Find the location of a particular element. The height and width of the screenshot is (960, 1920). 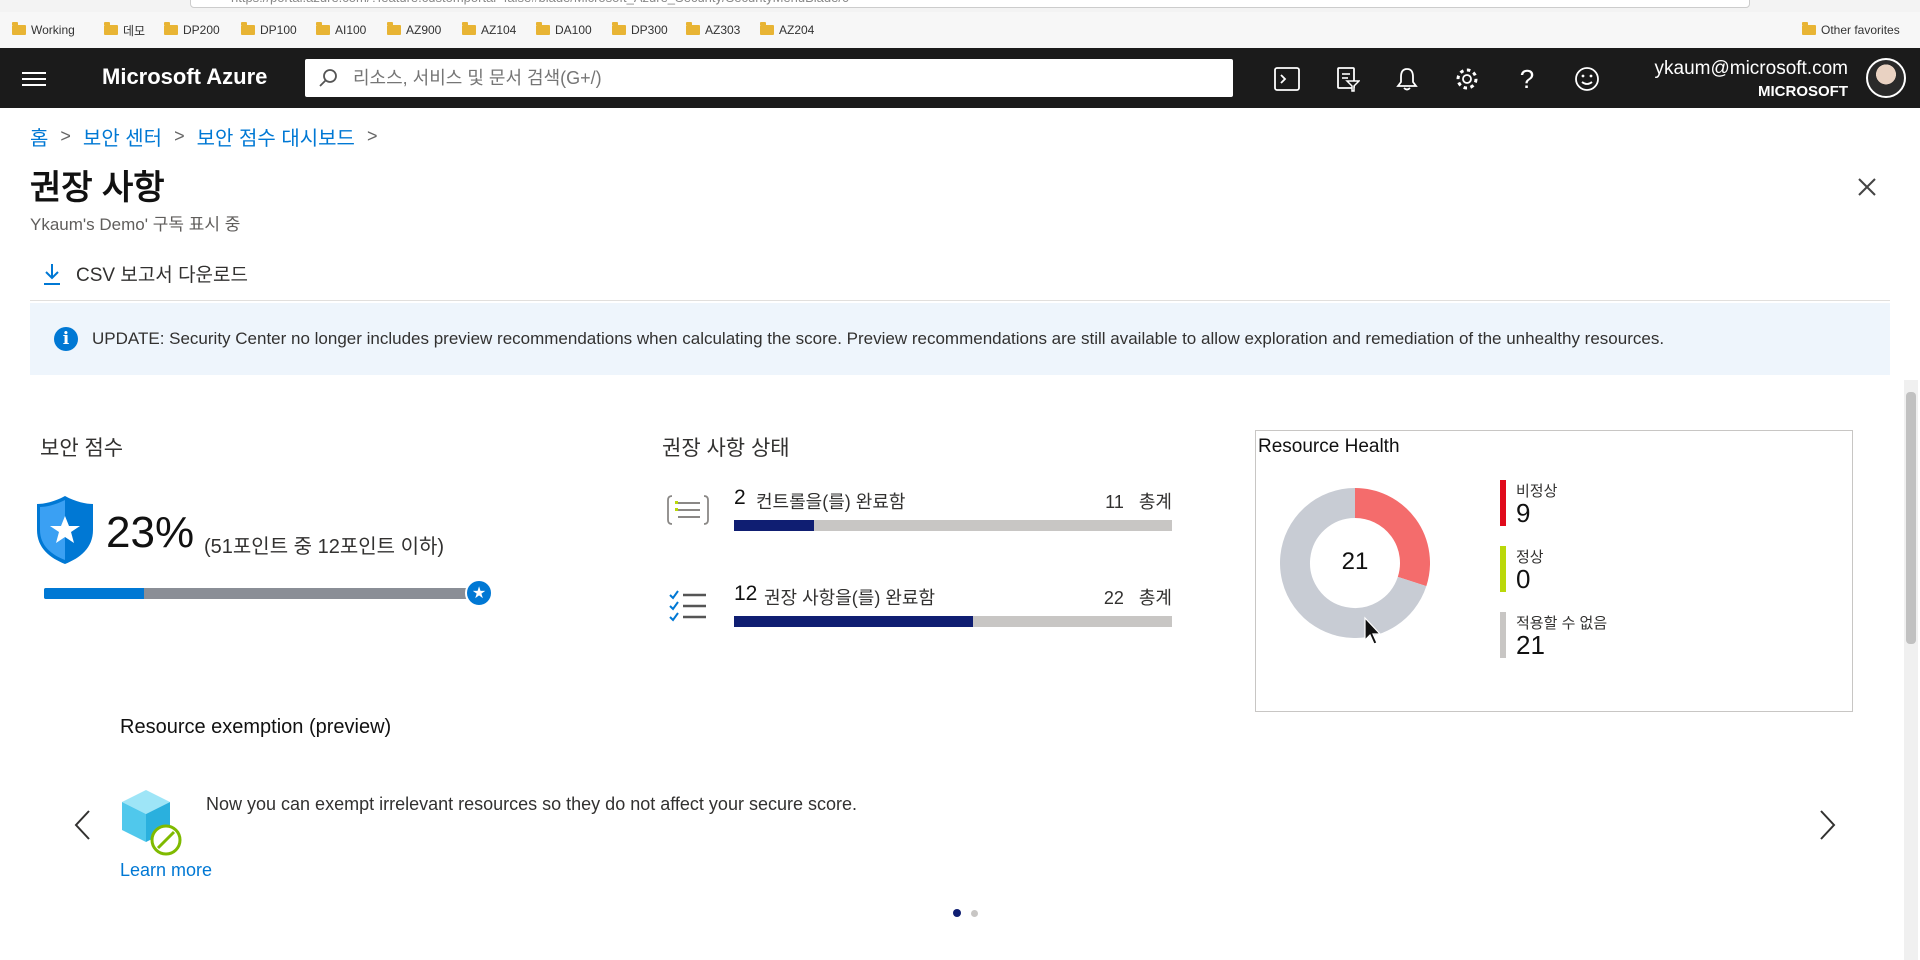

download-icon is located at coordinates (52, 274).